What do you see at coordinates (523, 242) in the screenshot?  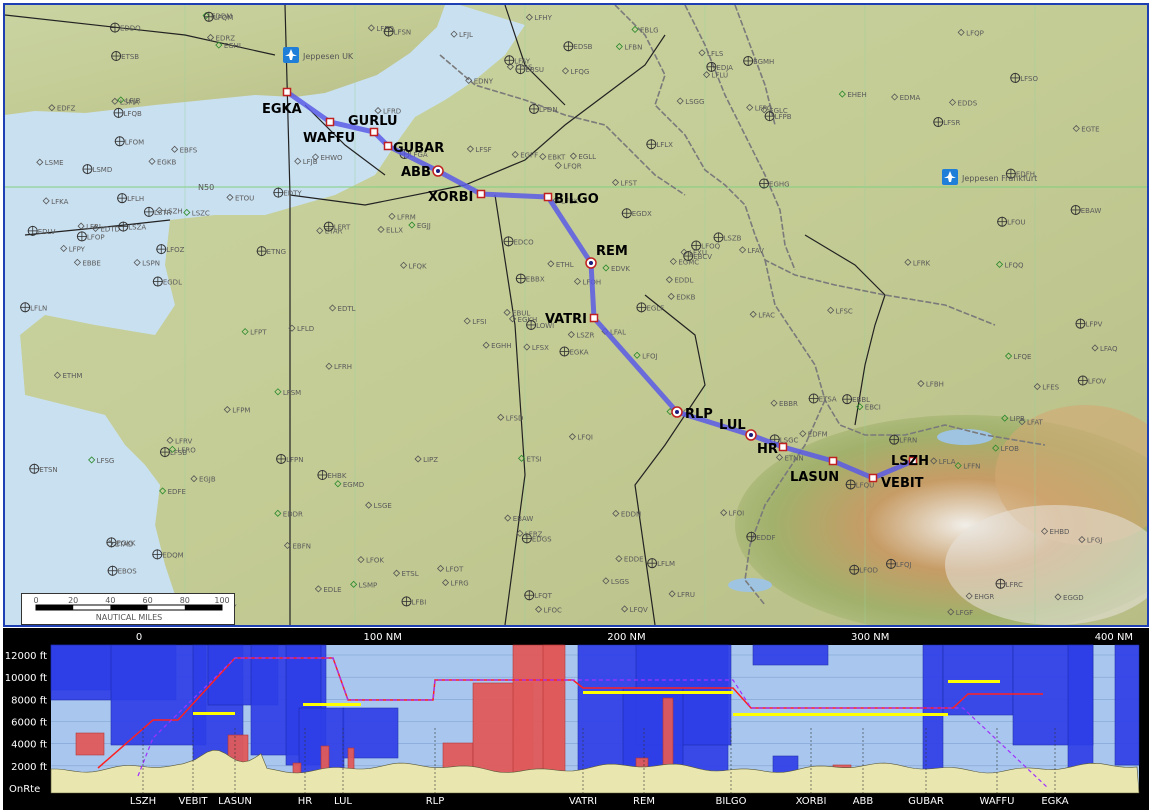 I see `airport-label: EDCO` at bounding box center [523, 242].